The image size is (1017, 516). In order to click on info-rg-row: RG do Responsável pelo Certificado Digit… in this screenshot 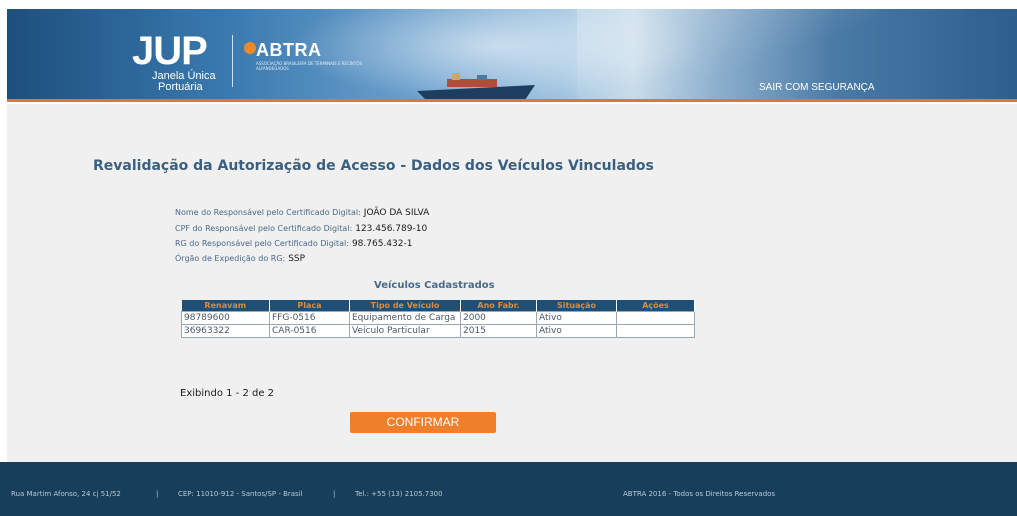, I will do `click(293, 244)`.